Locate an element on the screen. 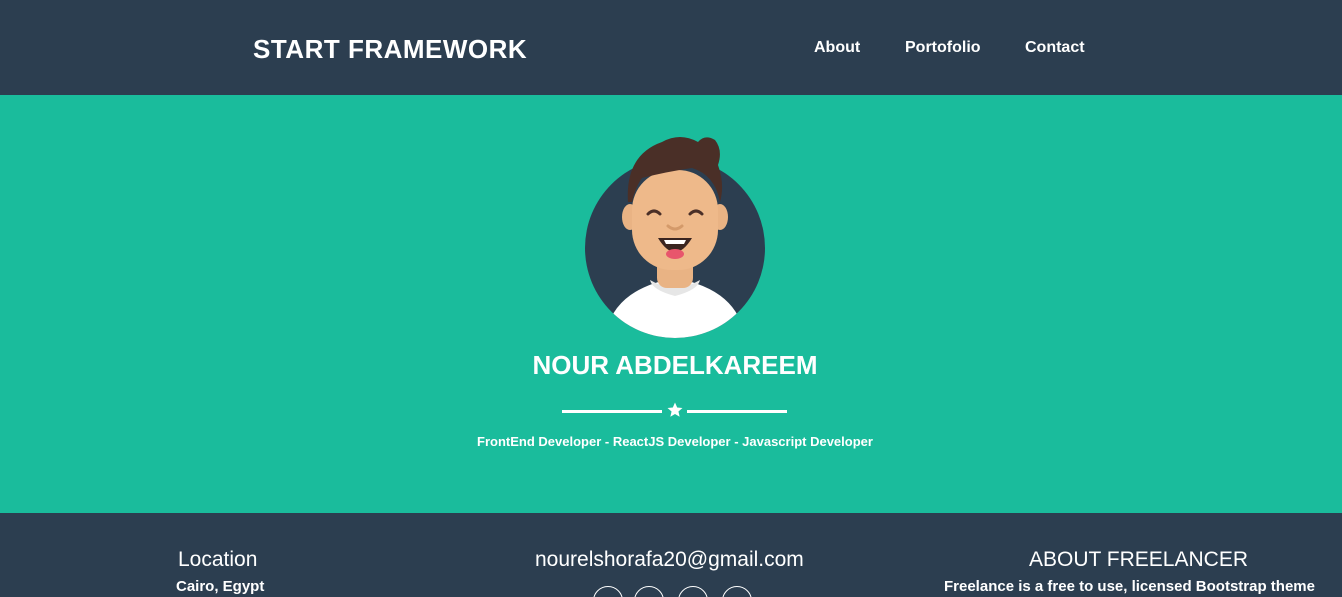 The image size is (1342, 597). nav-link-about: About is located at coordinates (837, 48).